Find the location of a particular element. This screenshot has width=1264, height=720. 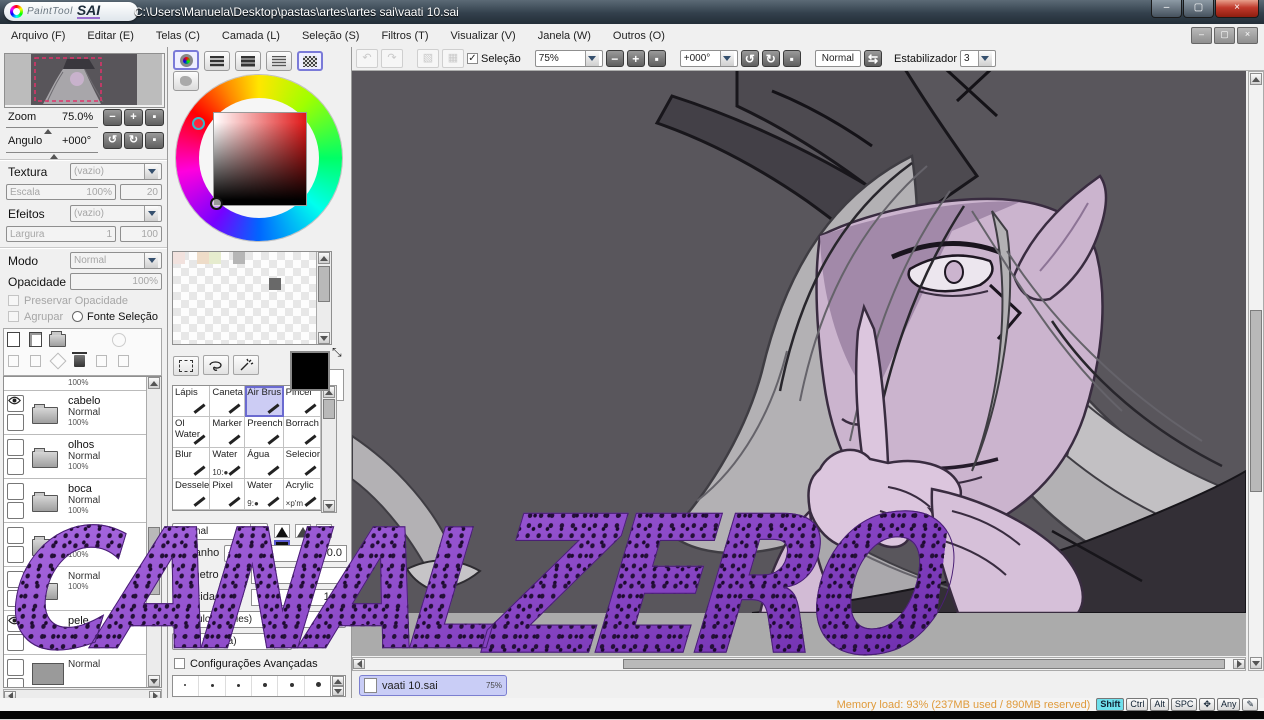

layer-row-partial-bottom: Normal is located at coordinates (75, 671).